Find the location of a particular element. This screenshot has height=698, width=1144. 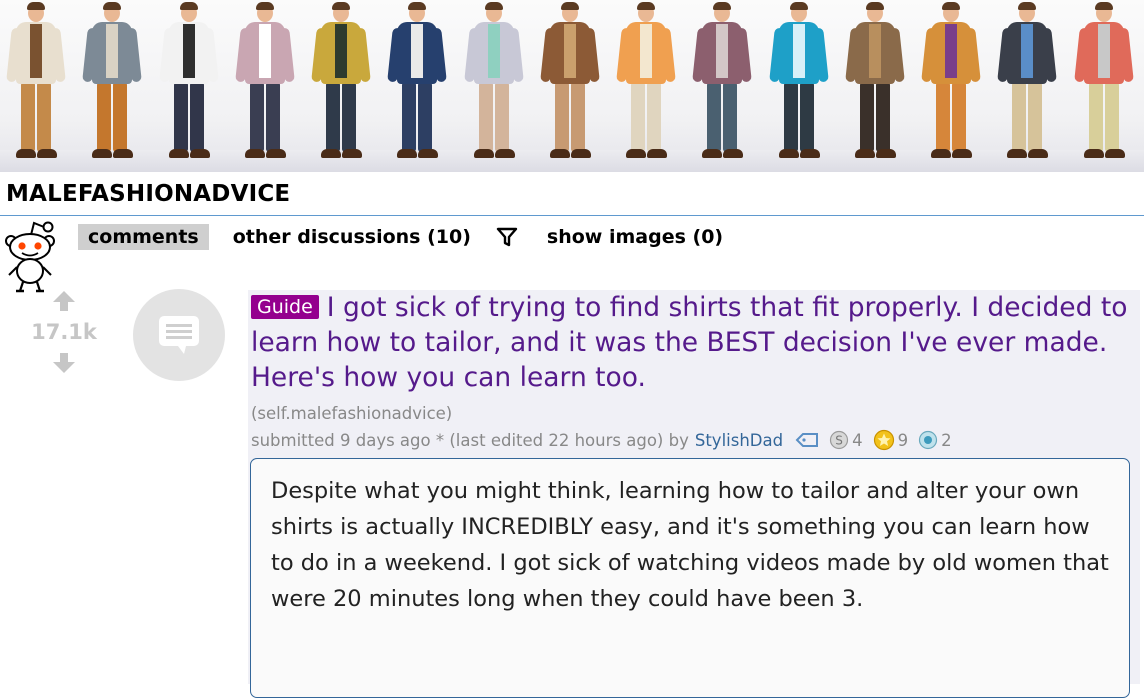

gold-award-icon is located at coordinates (883, 440).